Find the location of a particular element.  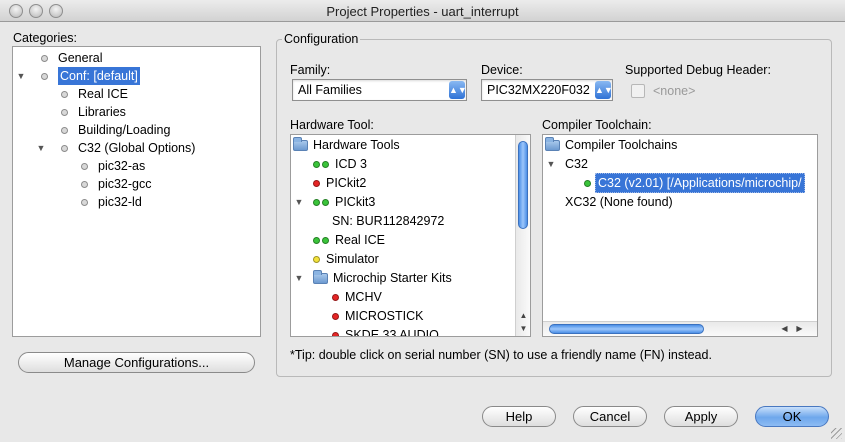

tree-item-general: General is located at coordinates (71, 58).